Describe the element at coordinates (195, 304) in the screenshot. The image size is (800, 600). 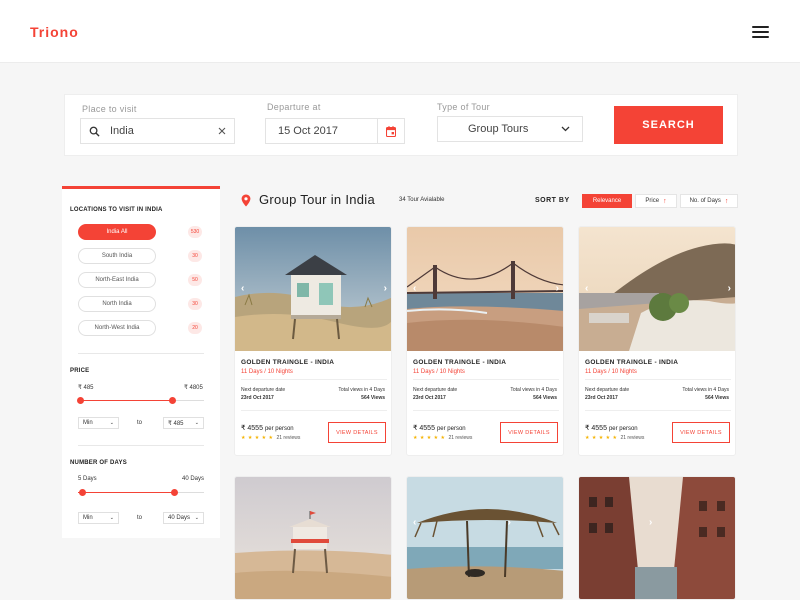
I see `location-count: 30` at that location.